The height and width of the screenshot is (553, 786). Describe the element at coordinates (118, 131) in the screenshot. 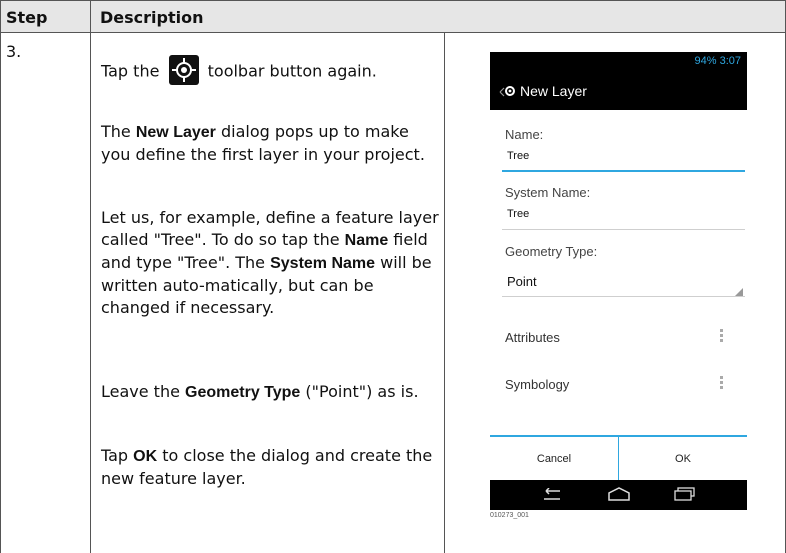

I see `p2-a: The` at that location.